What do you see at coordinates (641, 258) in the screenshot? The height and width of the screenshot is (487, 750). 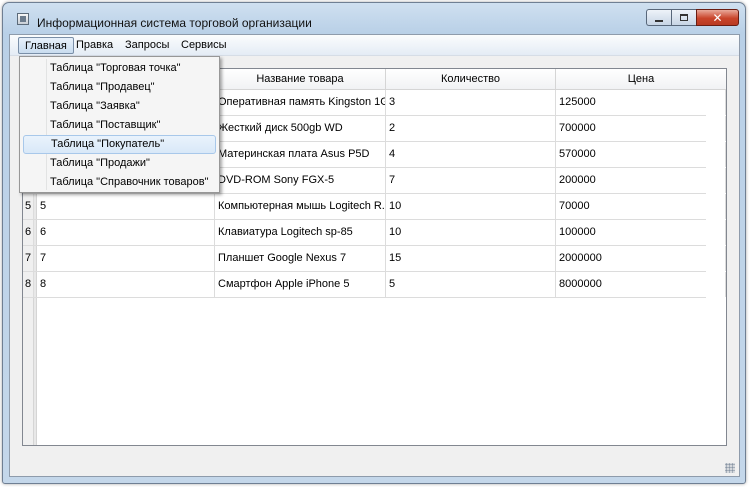 I see `cell-price: 2000000` at bounding box center [641, 258].